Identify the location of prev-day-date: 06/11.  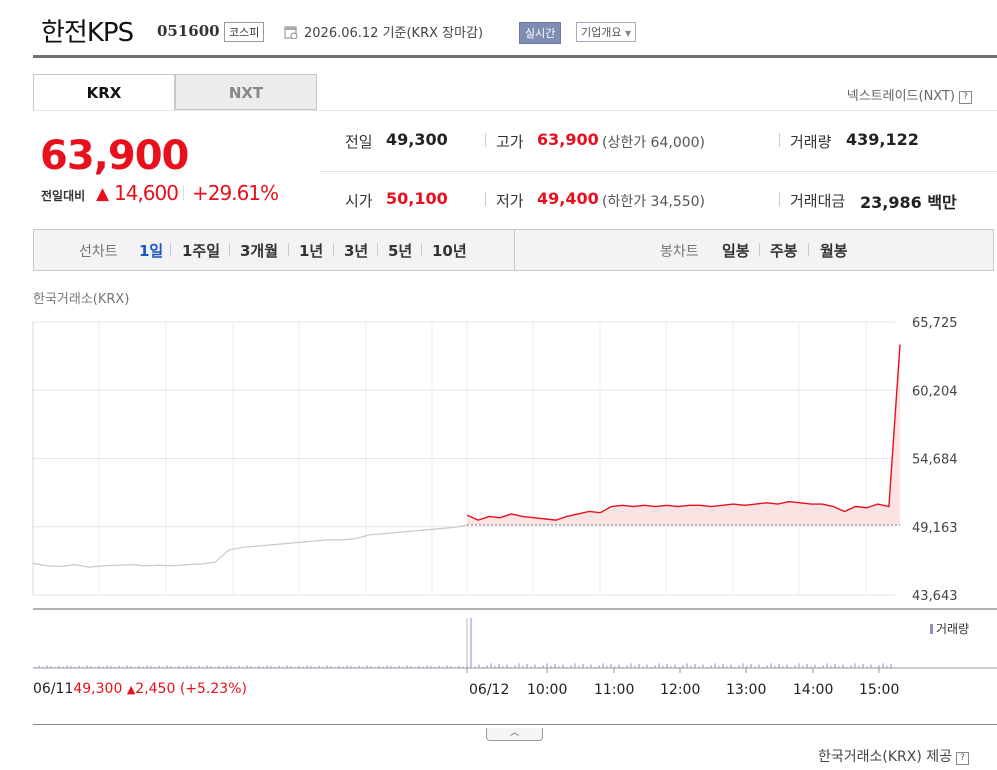
(53, 689).